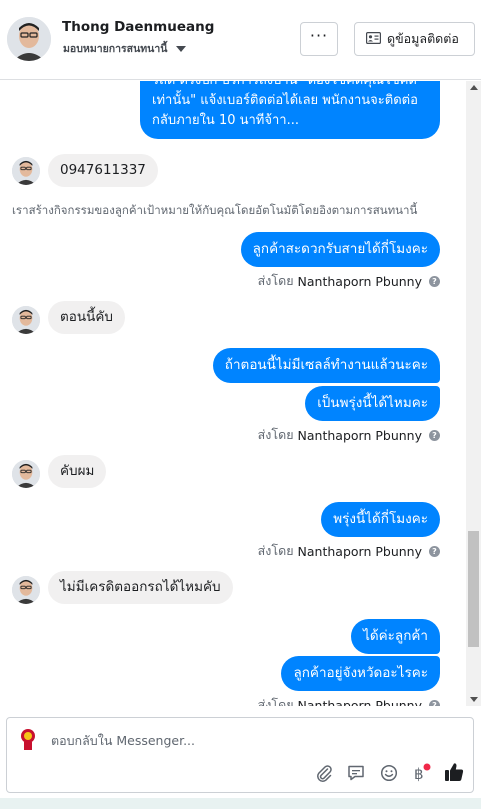  I want to click on contact-card-icon, so click(374, 39).